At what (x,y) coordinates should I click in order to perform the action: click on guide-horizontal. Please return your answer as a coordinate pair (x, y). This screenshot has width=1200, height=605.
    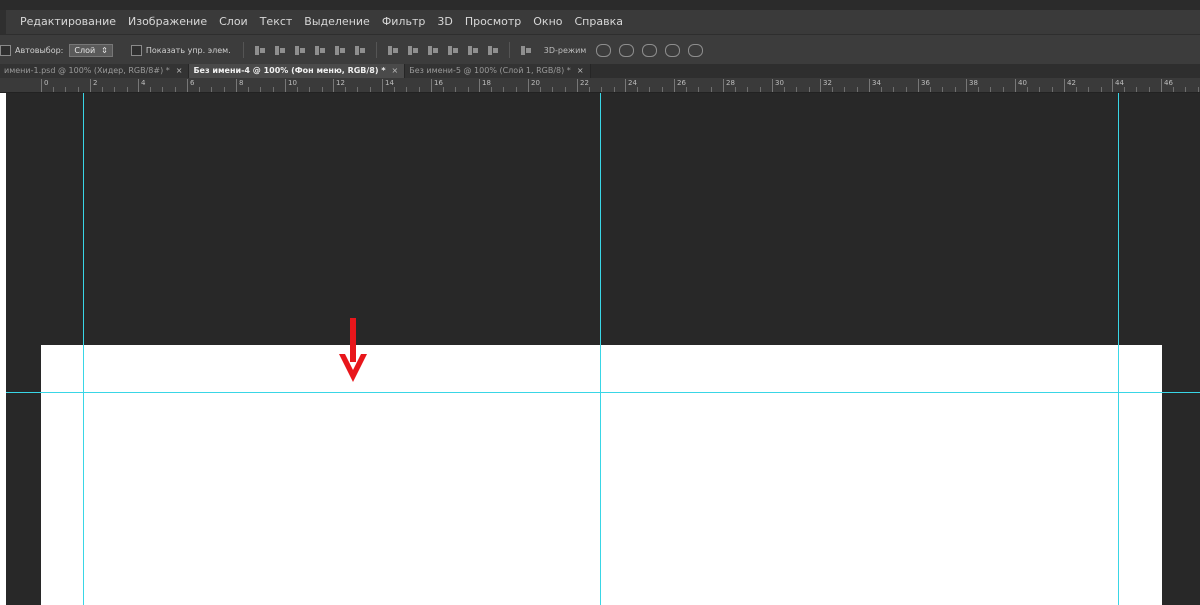
    Looking at the image, I should click on (603, 392).